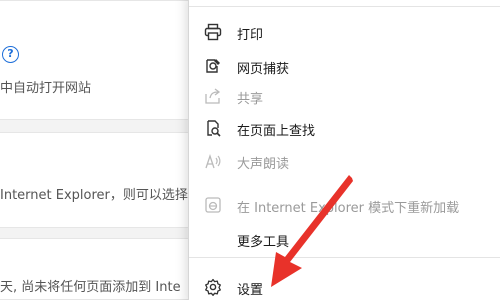 The image size is (500, 300). I want to click on menu-item-label: 设置, so click(250, 290).